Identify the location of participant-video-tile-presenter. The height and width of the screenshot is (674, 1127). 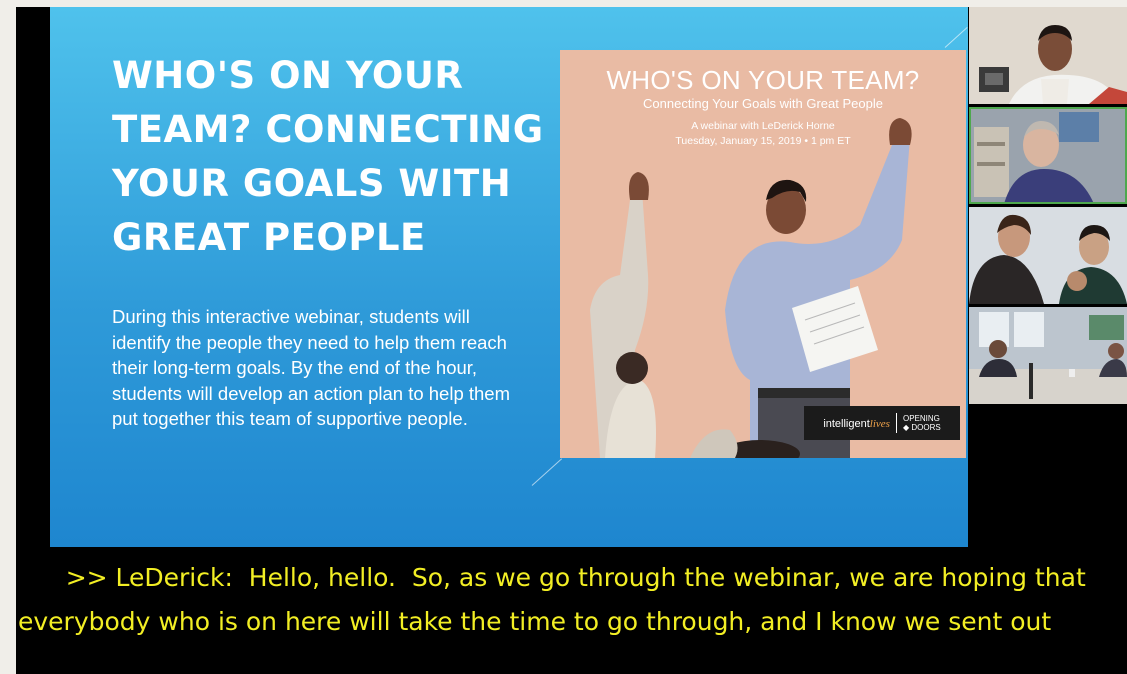
(1048, 55).